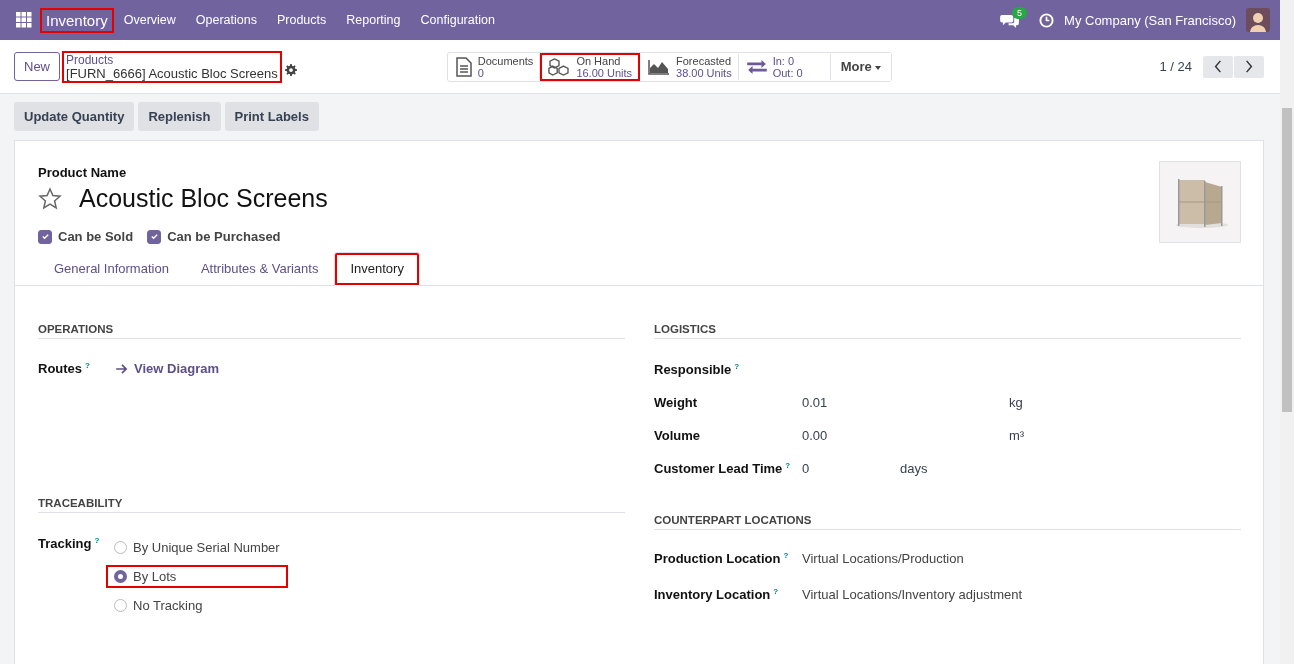 Image resolution: width=1294 pixels, height=664 pixels. I want to click on scrollbar, so click(1287, 332).